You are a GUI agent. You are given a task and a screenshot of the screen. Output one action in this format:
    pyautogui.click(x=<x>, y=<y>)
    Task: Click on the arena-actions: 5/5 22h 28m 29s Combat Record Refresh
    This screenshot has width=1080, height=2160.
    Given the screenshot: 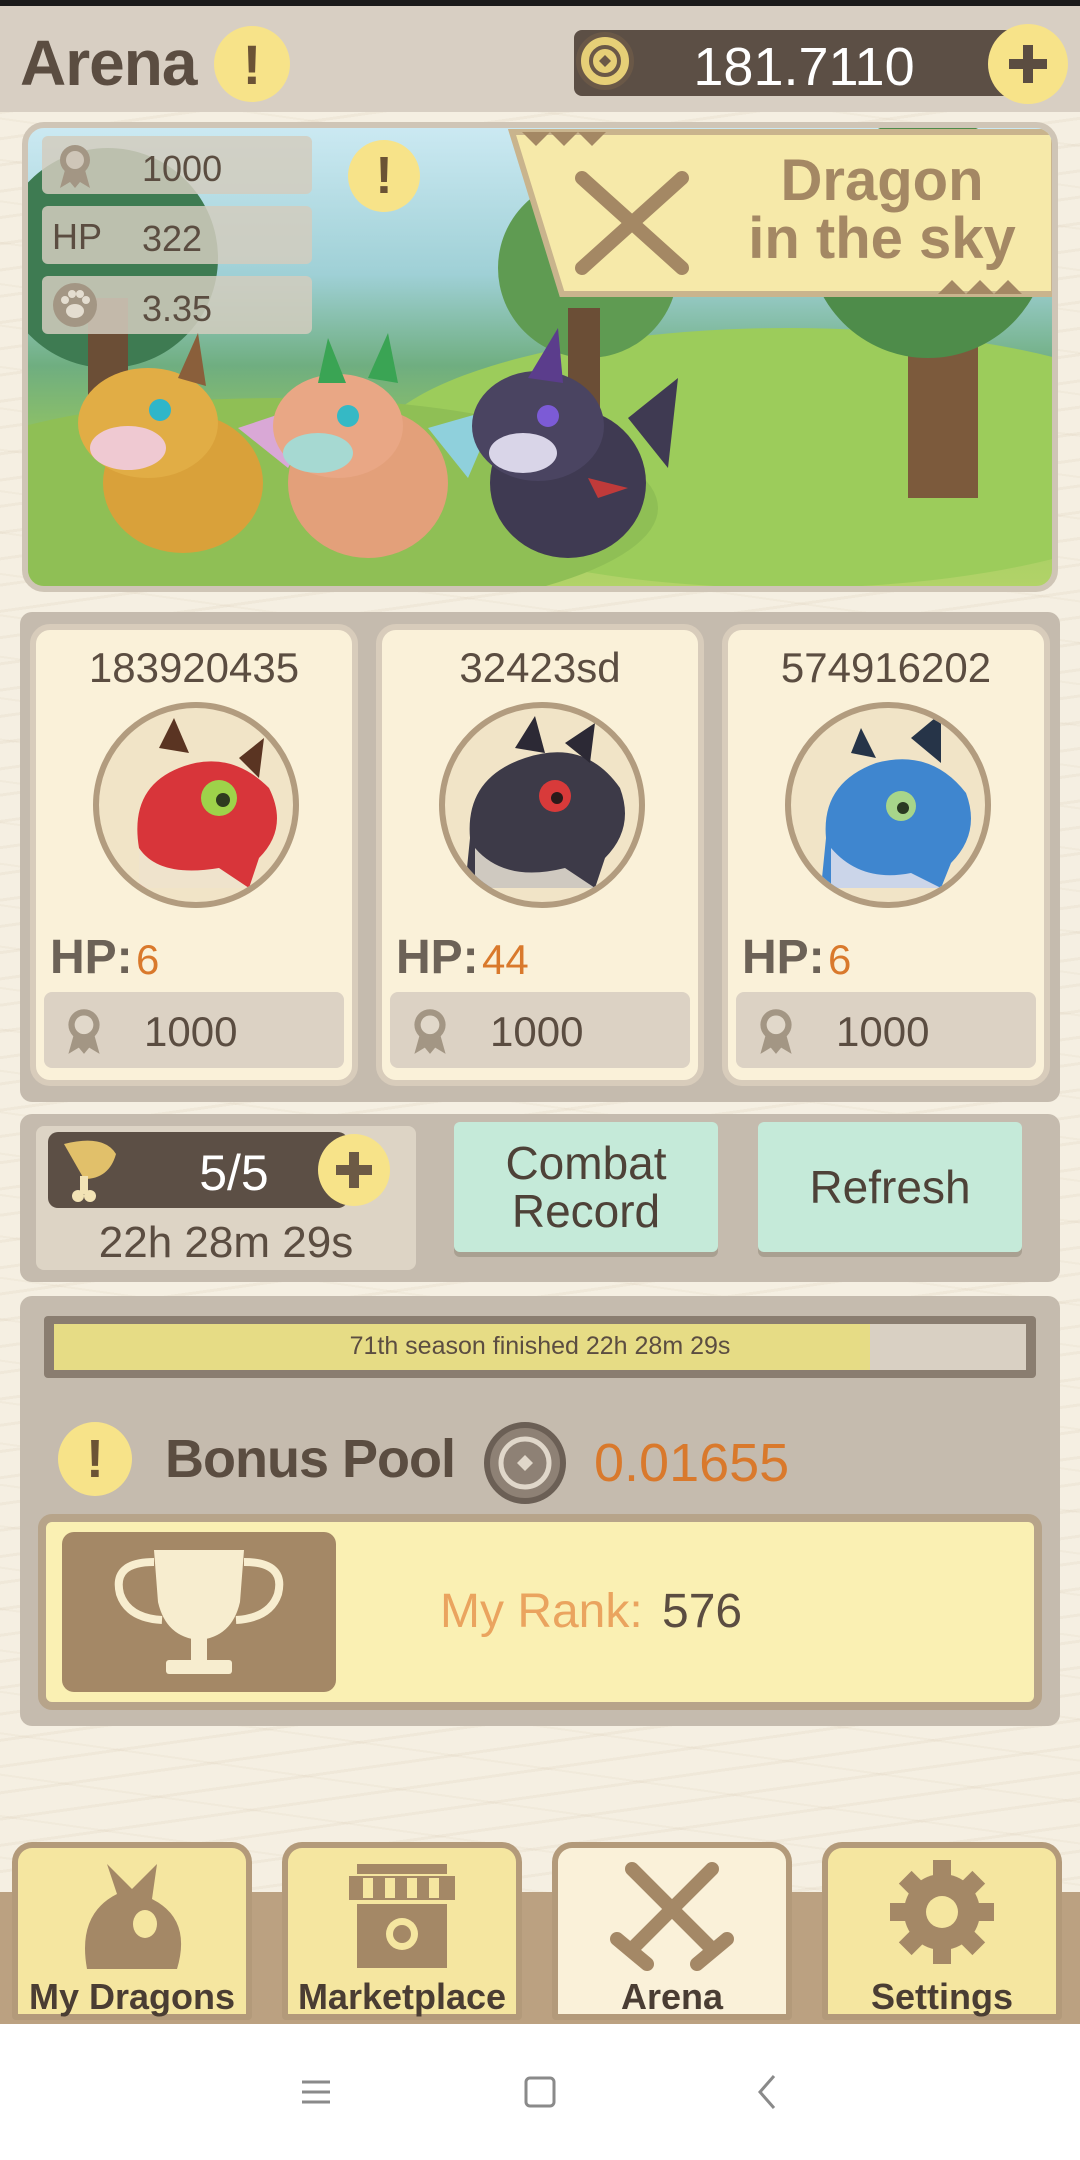 What is the action you would take?
    pyautogui.click(x=540, y=1198)
    